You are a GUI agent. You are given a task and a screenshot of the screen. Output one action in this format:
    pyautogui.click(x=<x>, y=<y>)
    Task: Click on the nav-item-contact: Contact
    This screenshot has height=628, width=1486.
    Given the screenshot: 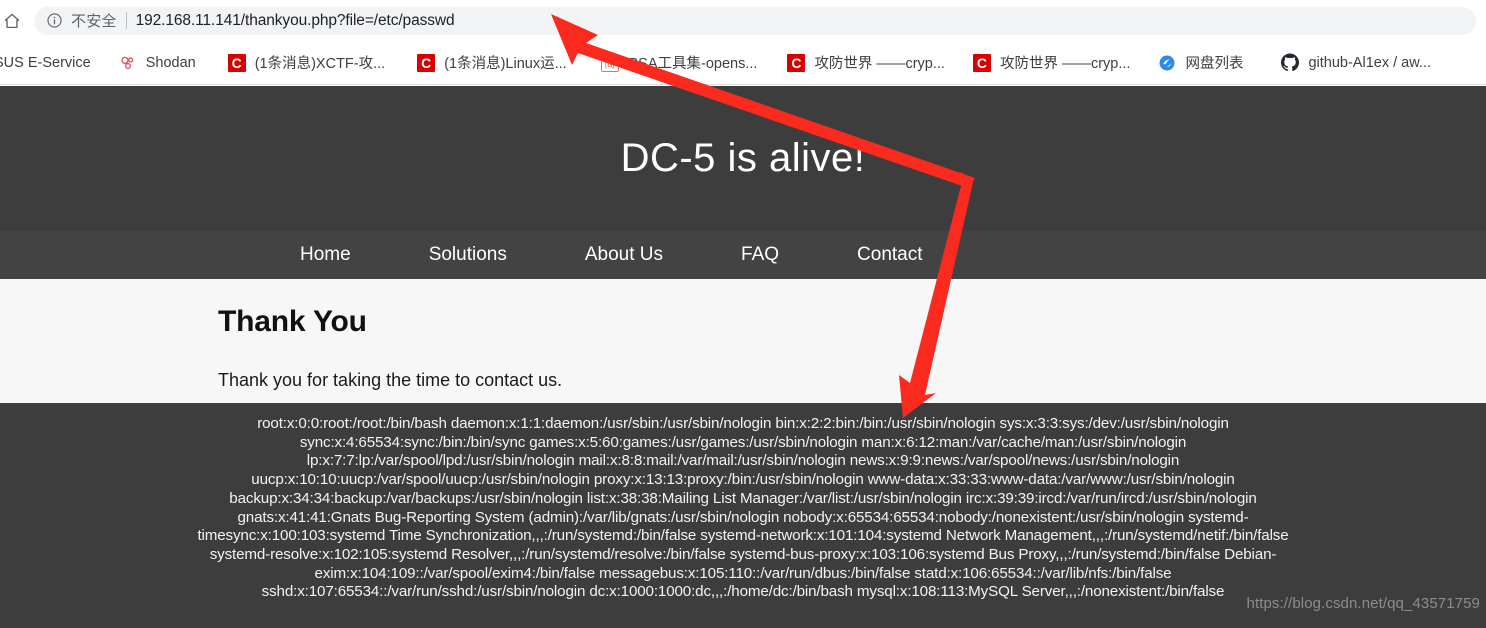 What is the action you would take?
    pyautogui.click(x=889, y=255)
    